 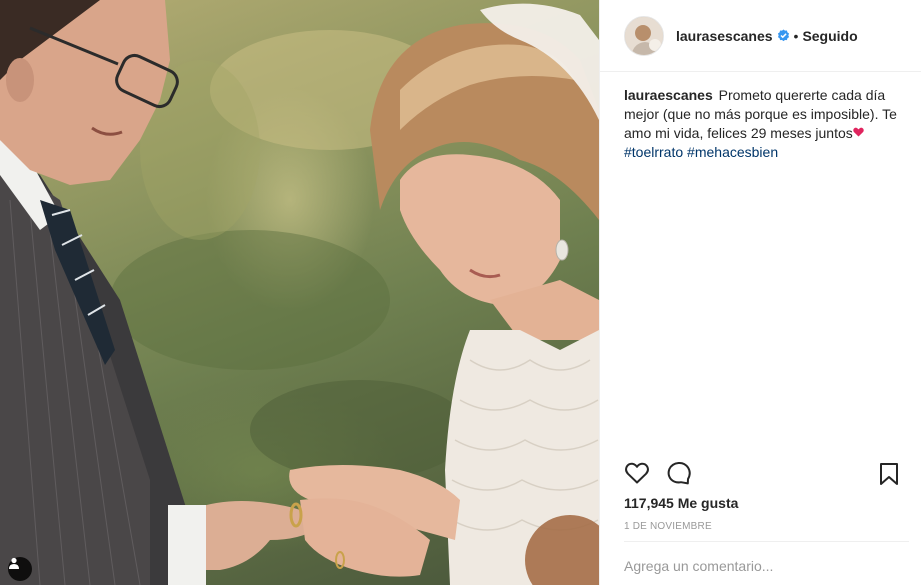 What do you see at coordinates (732, 152) in the screenshot?
I see `hashtag-link: #mehacesbien` at bounding box center [732, 152].